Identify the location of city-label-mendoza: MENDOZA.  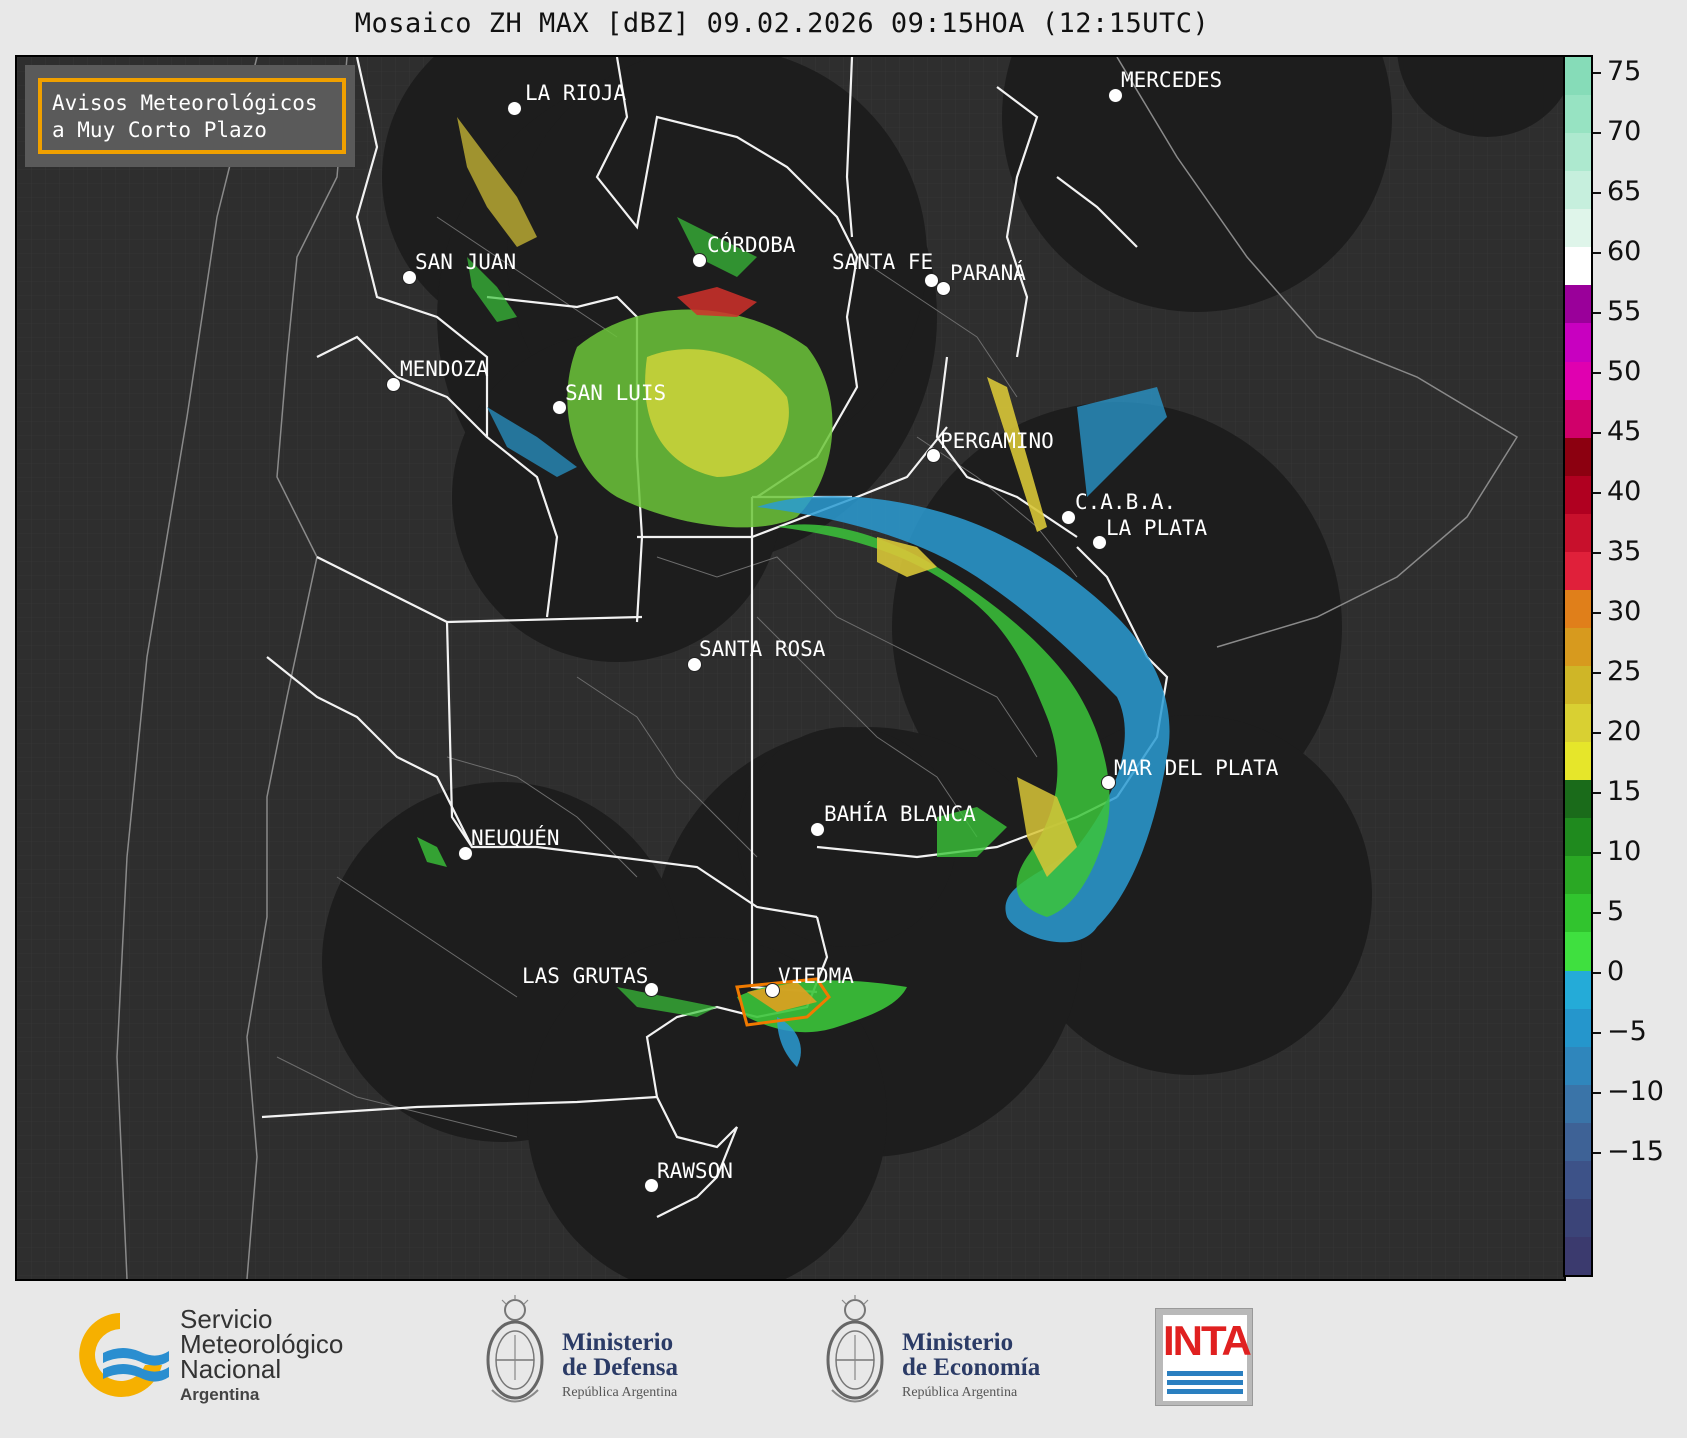
(444, 369).